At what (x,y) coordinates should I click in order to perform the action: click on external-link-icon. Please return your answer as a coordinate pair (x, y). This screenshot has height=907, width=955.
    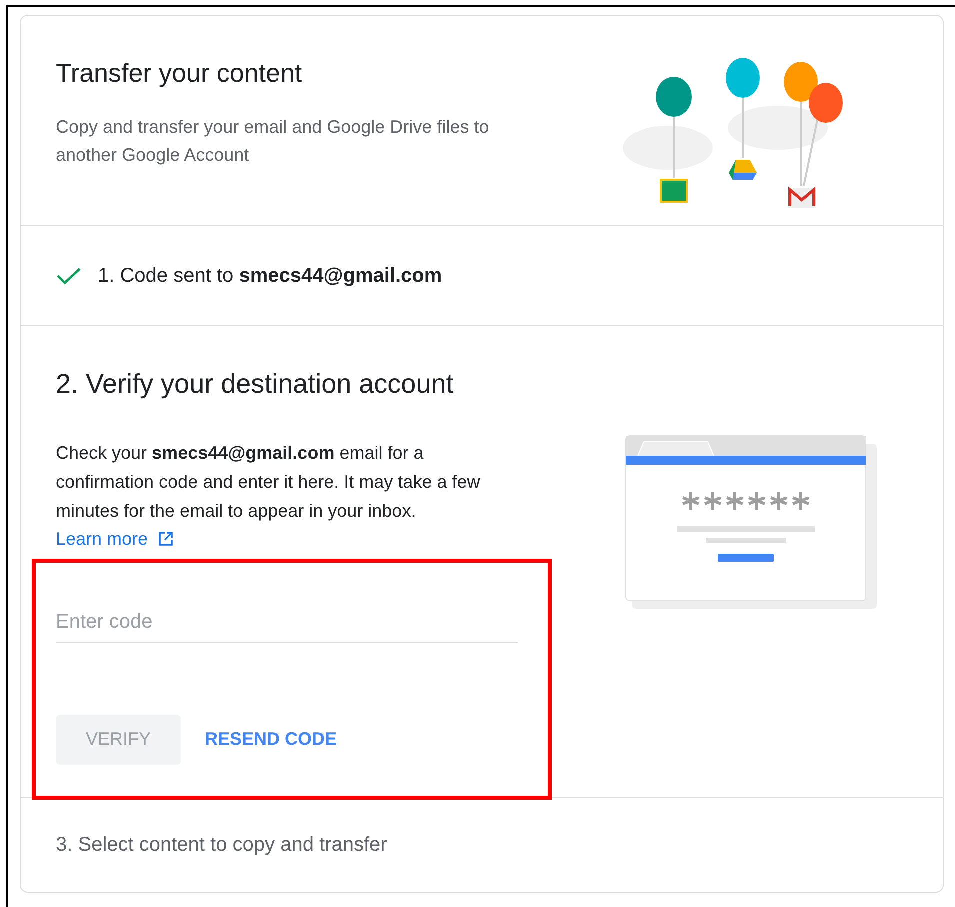
    Looking at the image, I should click on (166, 539).